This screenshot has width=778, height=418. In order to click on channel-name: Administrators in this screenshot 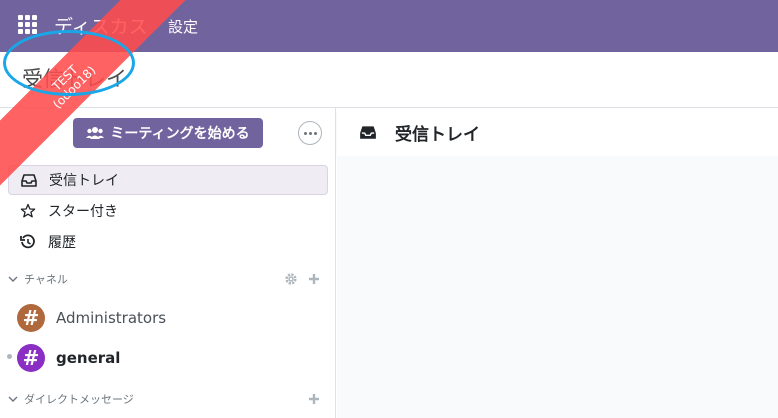, I will do `click(111, 318)`.